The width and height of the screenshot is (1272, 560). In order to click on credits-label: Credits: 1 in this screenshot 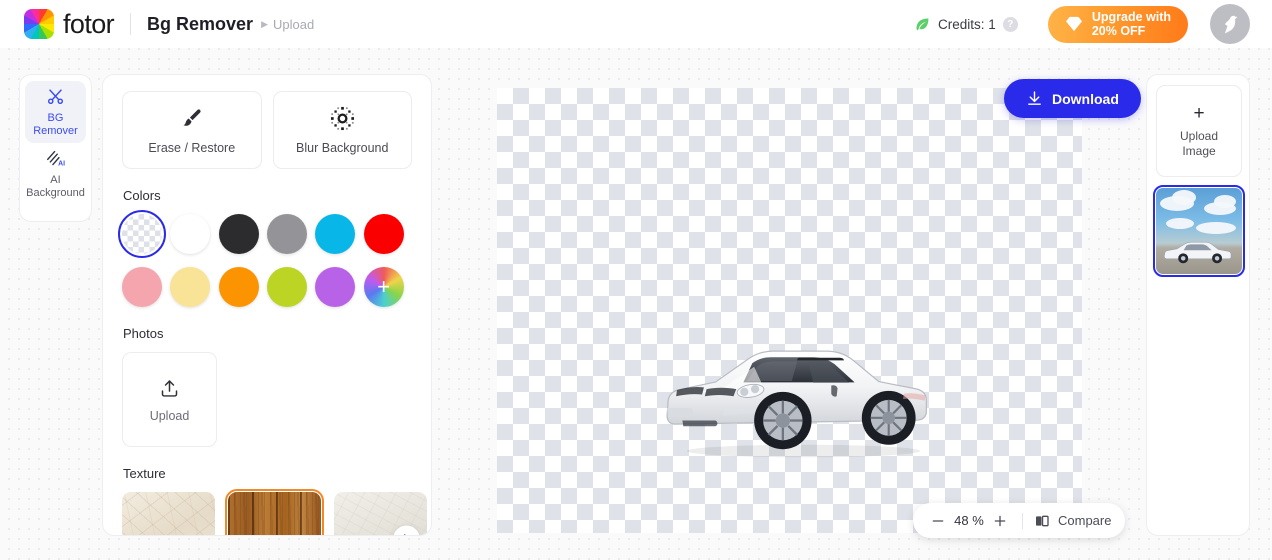, I will do `click(967, 24)`.